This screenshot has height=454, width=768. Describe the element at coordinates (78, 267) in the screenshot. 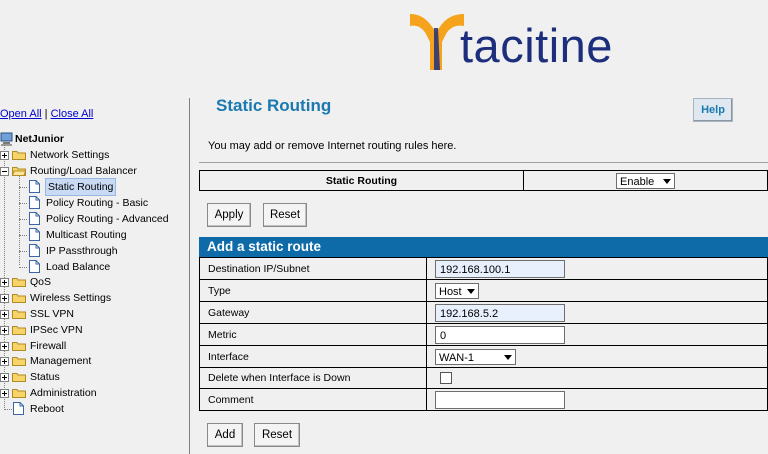

I see `sidebar-item-label: Load Balance` at that location.